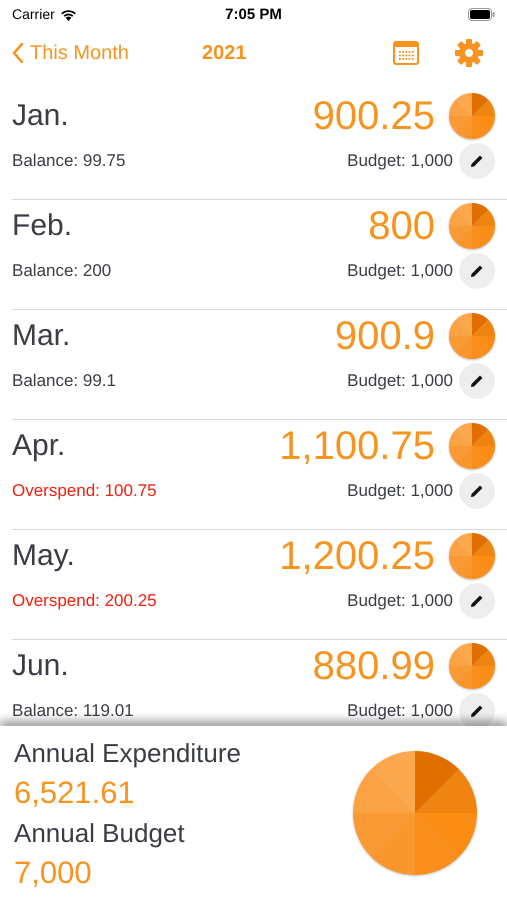 This screenshot has width=507, height=900. Describe the element at coordinates (75, 793) in the screenshot. I see `expenditure-value: 6,521.61` at that location.